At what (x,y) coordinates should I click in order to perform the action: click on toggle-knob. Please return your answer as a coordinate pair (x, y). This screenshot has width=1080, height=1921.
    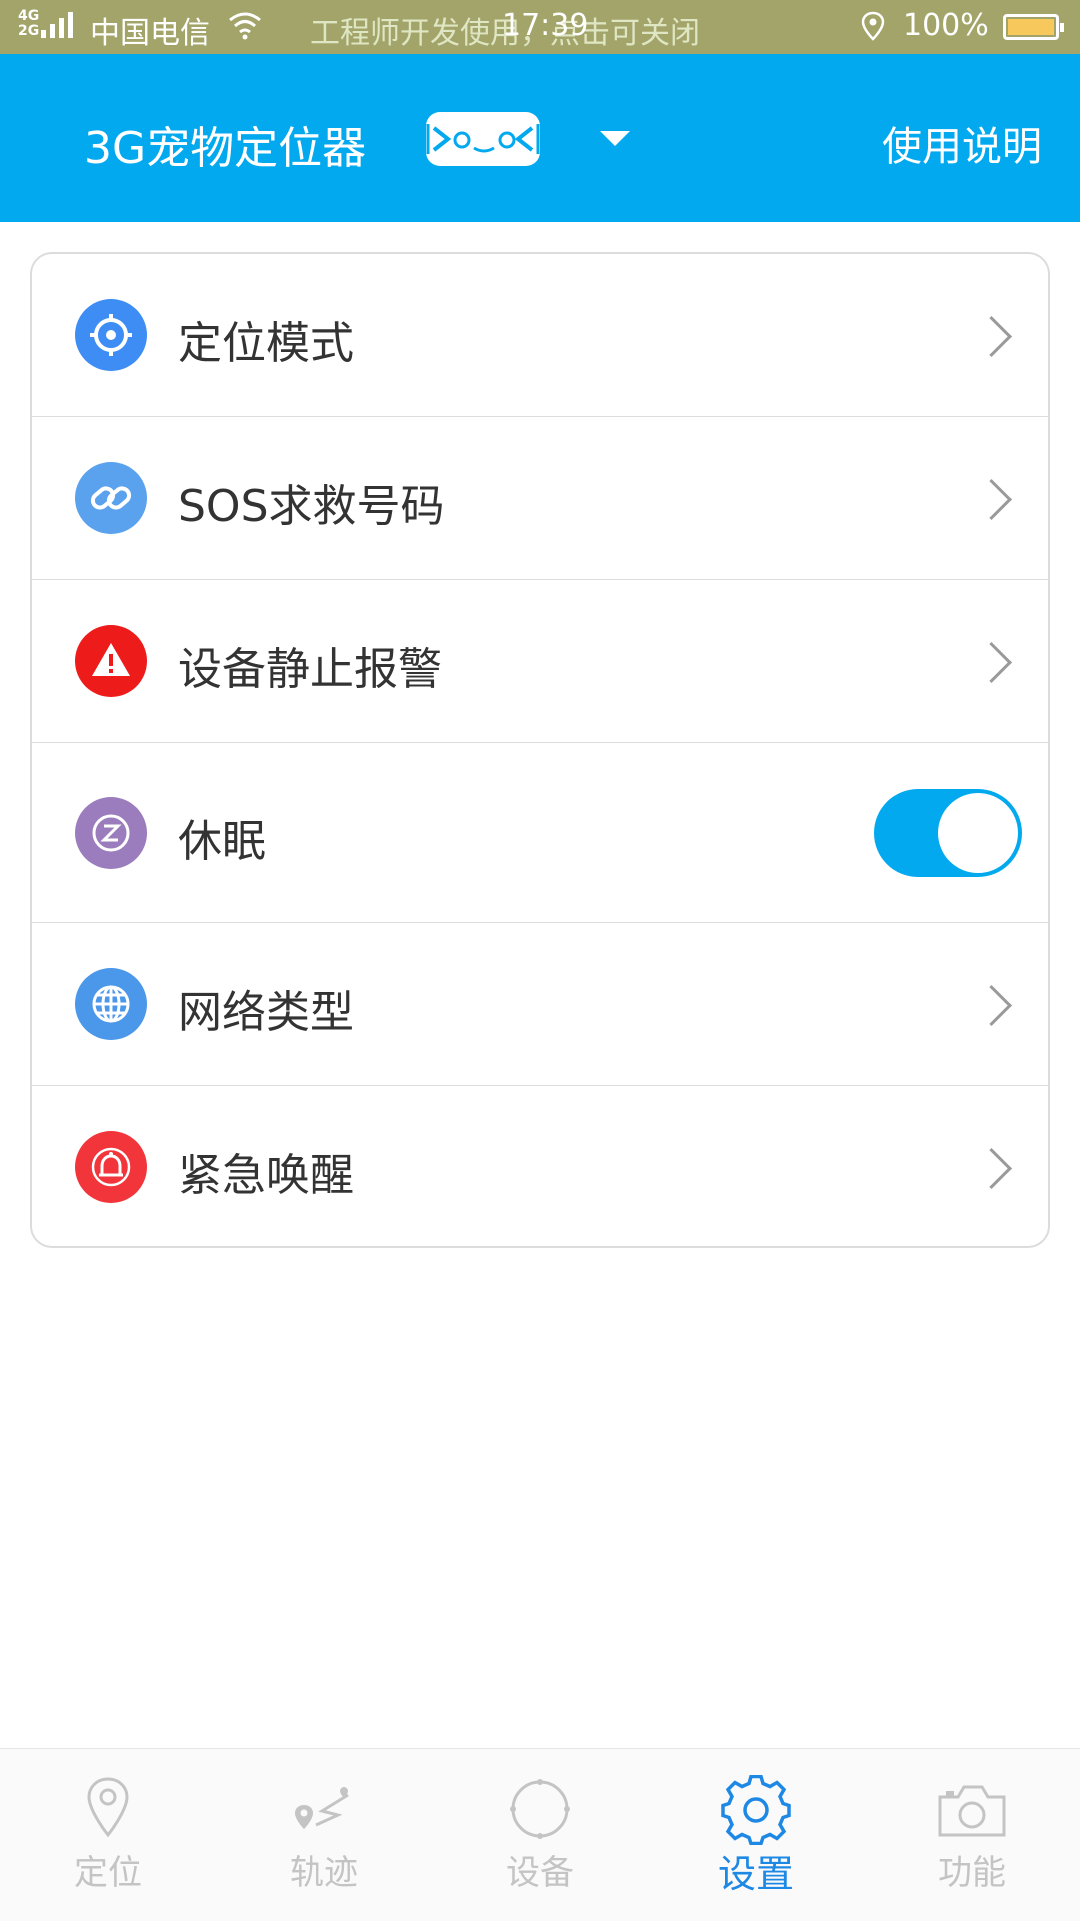
    Looking at the image, I should click on (978, 833).